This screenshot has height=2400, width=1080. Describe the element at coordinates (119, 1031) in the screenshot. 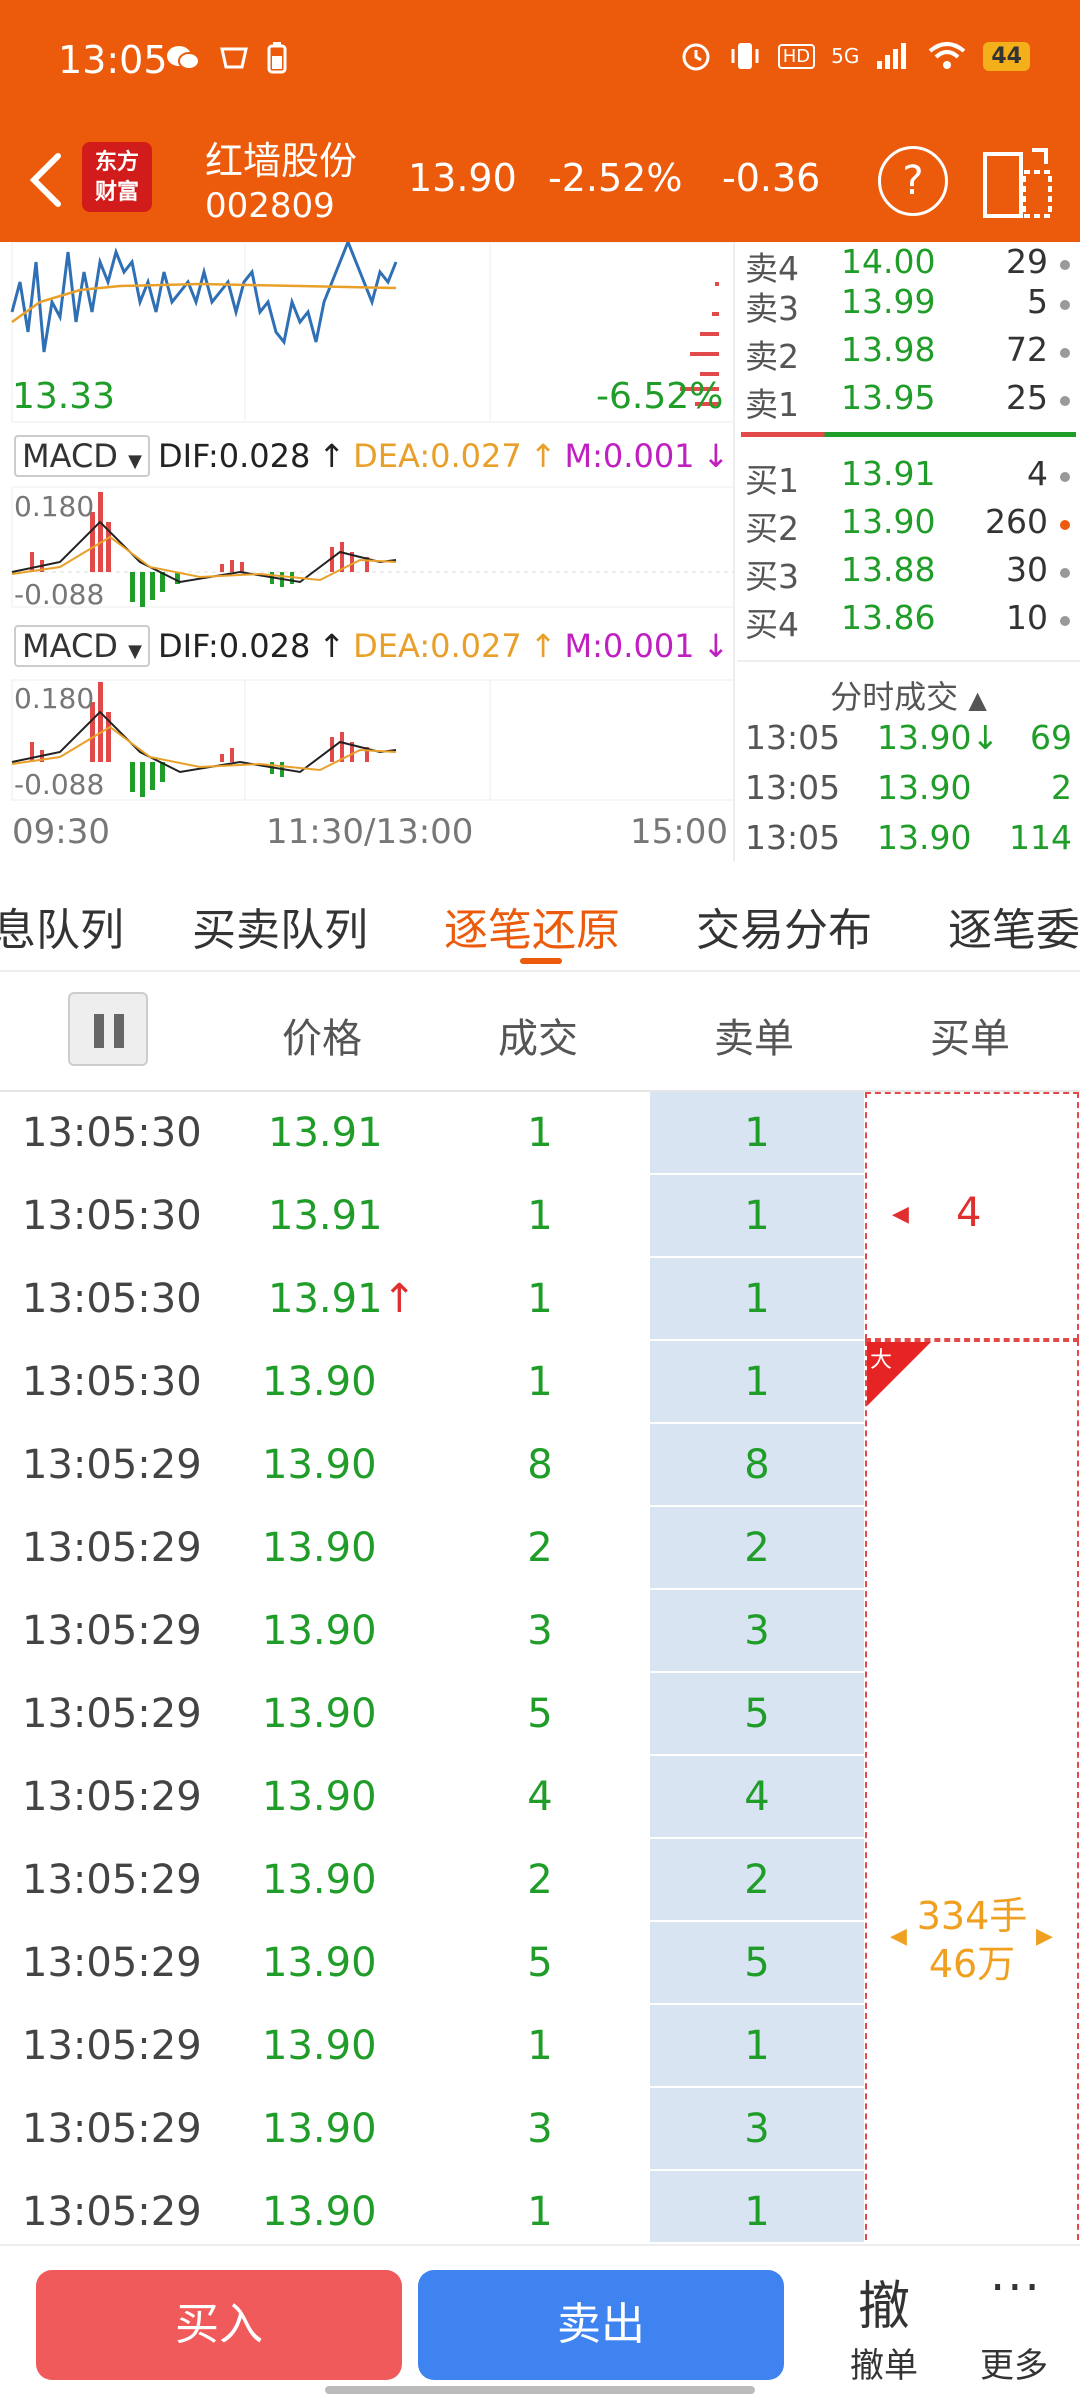

I see `pause-icon-bar` at that location.